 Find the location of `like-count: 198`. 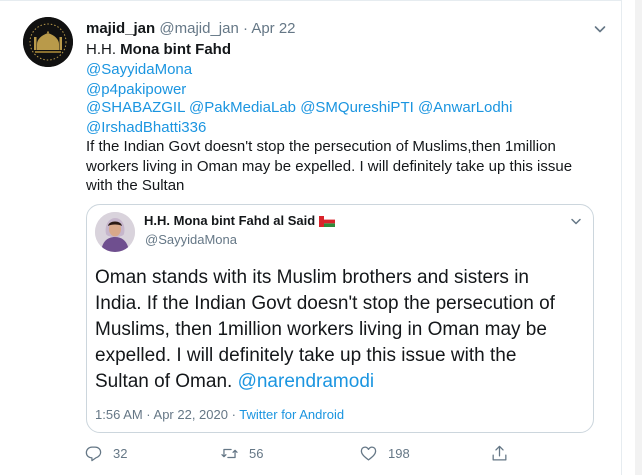

like-count: 198 is located at coordinates (399, 453).